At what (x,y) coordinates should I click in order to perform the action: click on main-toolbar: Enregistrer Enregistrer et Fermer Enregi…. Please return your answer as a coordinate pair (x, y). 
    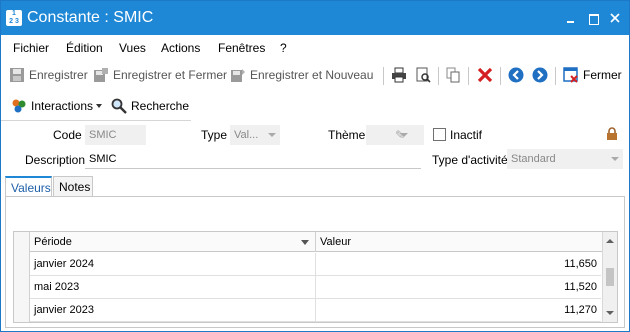
    Looking at the image, I should click on (315, 75).